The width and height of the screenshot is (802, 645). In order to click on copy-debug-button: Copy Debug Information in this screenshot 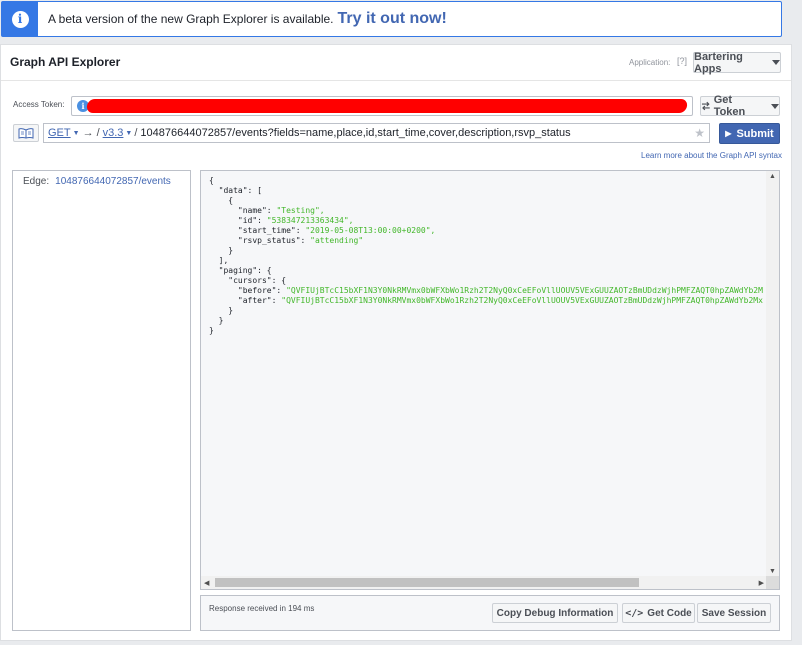, I will do `click(555, 613)`.